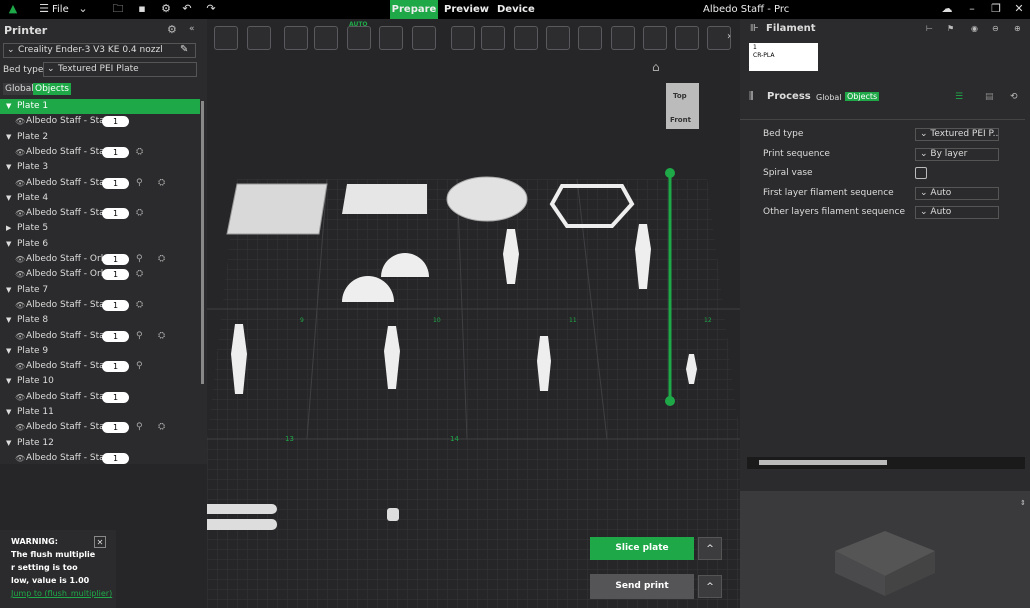 The width and height of the screenshot is (1030, 608). I want to click on reset-icon: ⟲, so click(1014, 97).